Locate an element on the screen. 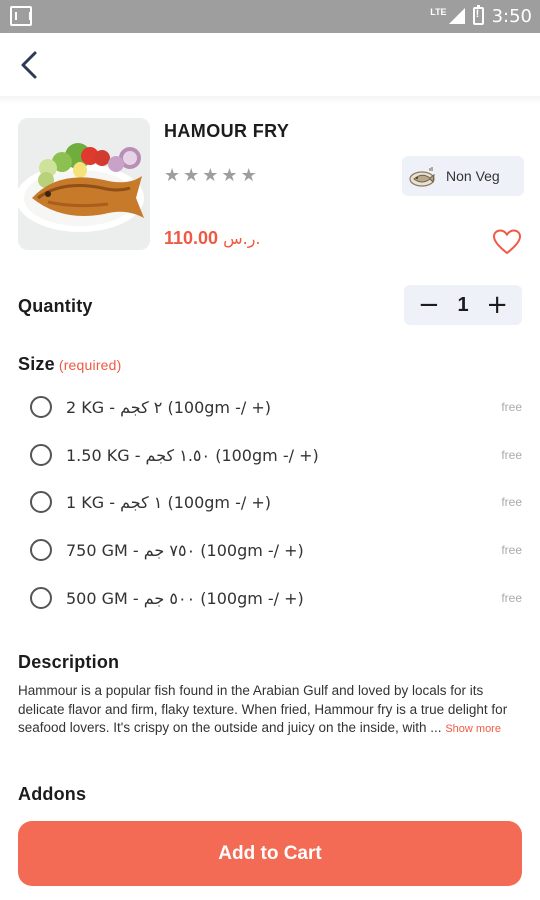 This screenshot has width=540, height=900. header-divider is located at coordinates (270, 100).